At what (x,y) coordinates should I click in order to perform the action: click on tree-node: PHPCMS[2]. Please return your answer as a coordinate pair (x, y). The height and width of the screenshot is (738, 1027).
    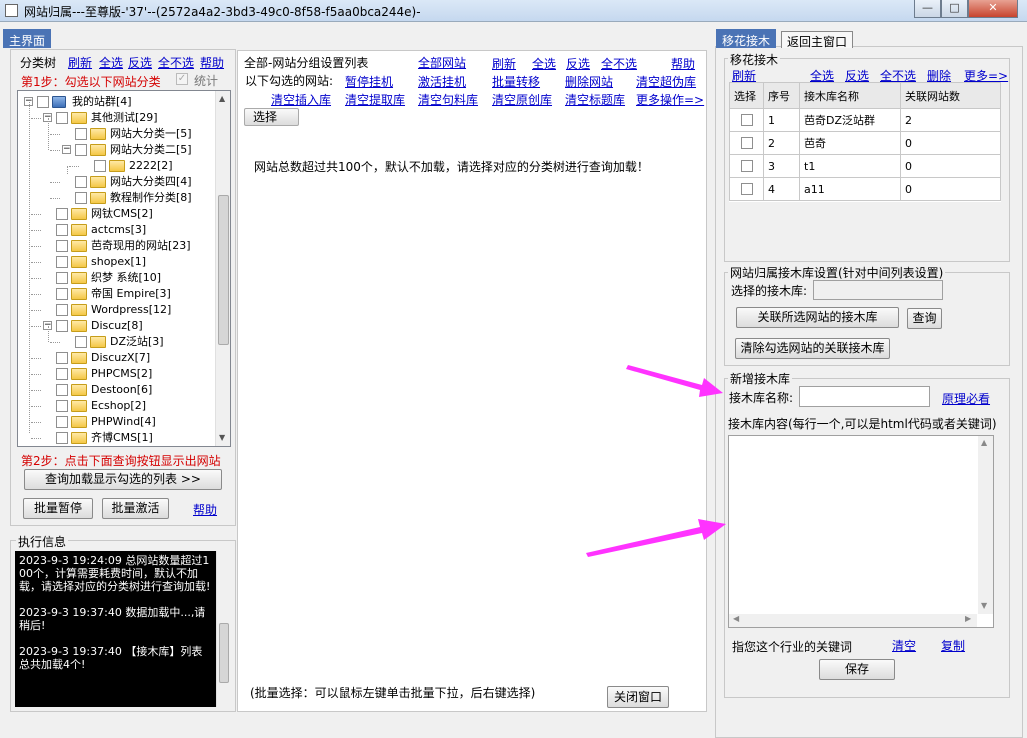
    Looking at the image, I should click on (117, 374).